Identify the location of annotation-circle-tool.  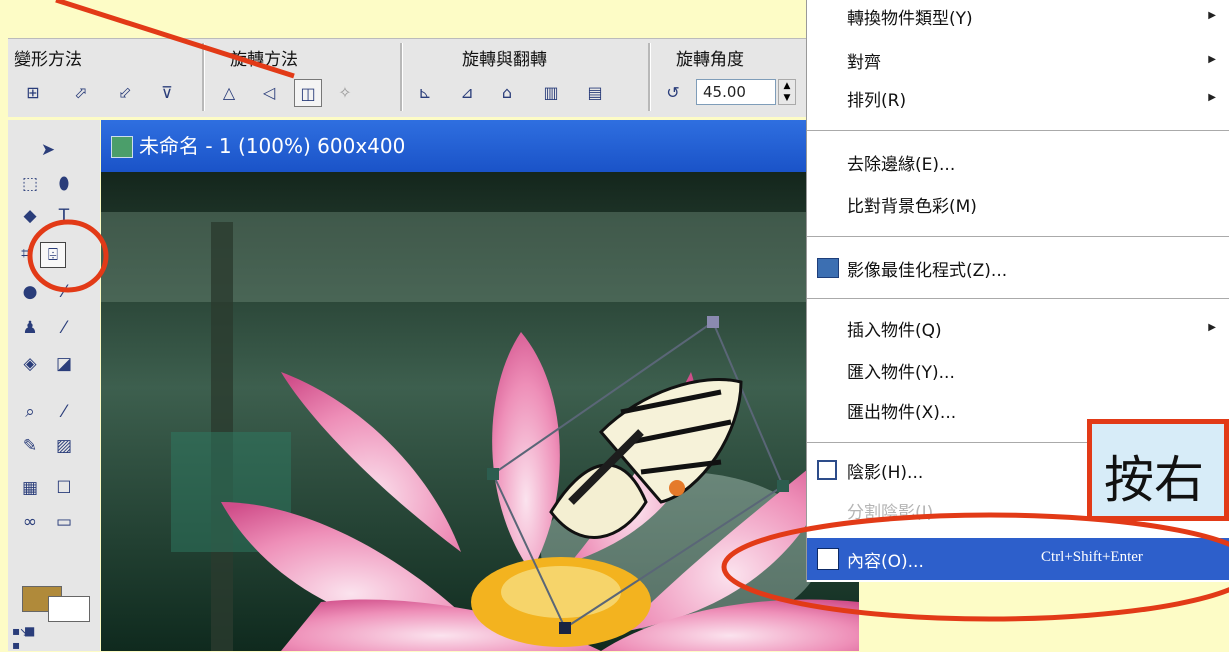
(68, 256).